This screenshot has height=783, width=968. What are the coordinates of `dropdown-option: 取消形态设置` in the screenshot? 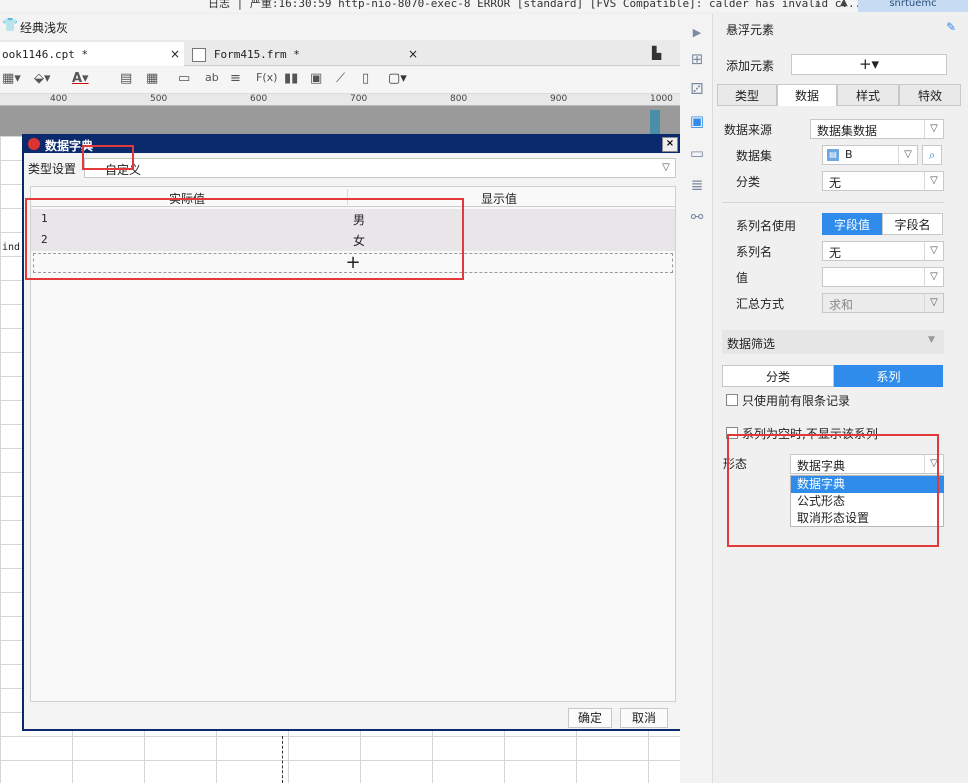 It's located at (867, 518).